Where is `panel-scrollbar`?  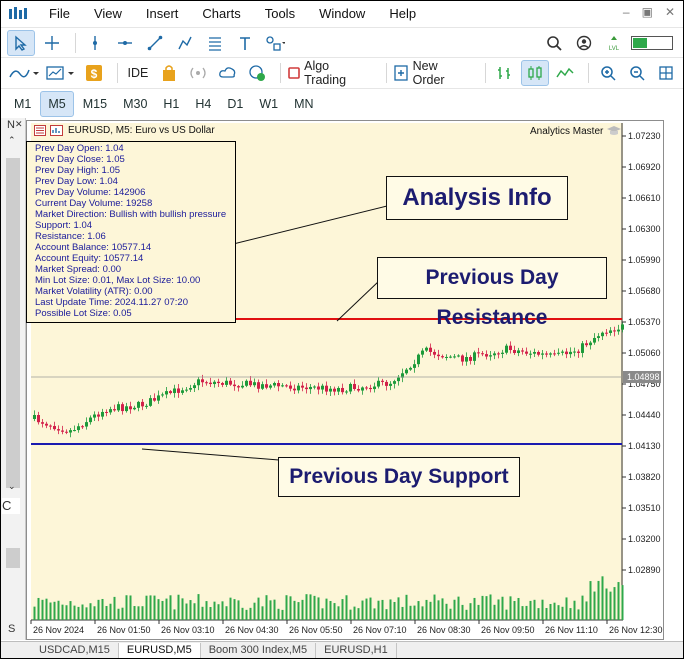 panel-scrollbar is located at coordinates (13, 323).